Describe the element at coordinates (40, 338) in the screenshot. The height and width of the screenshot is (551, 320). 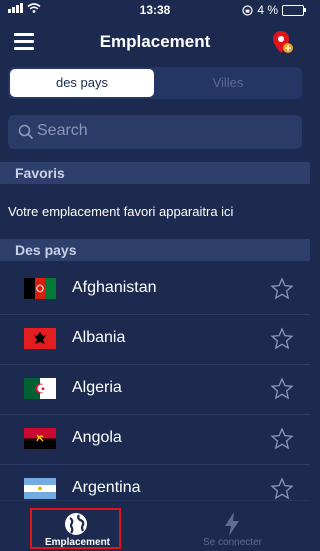
I see `flag-albania-icon` at that location.